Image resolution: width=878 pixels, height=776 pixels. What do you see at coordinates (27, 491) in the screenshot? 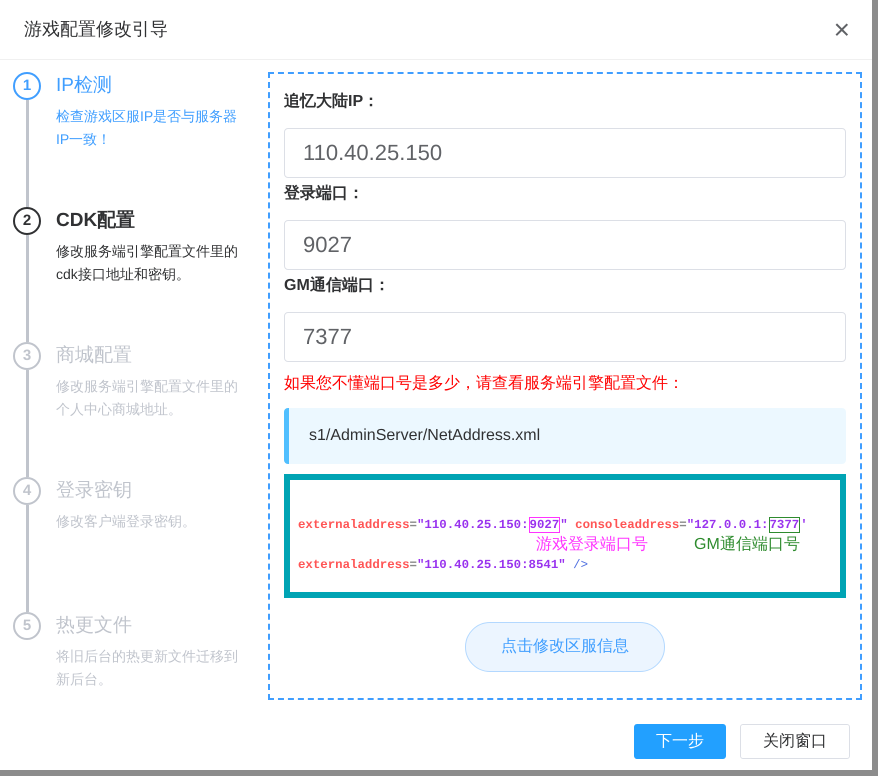
I see `step-number: 4` at bounding box center [27, 491].